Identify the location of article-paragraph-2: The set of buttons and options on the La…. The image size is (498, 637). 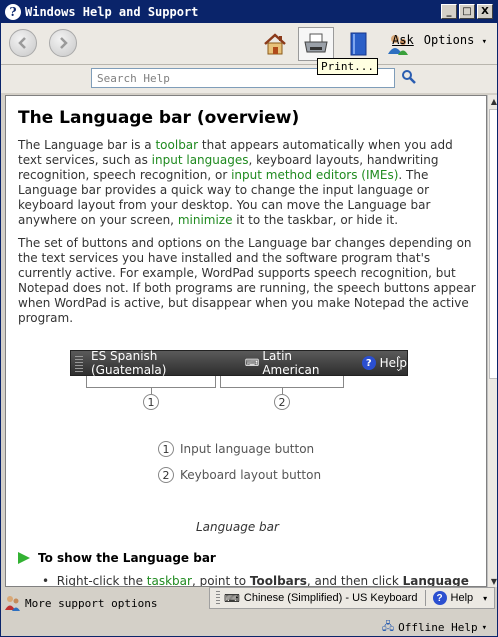
(247, 280).